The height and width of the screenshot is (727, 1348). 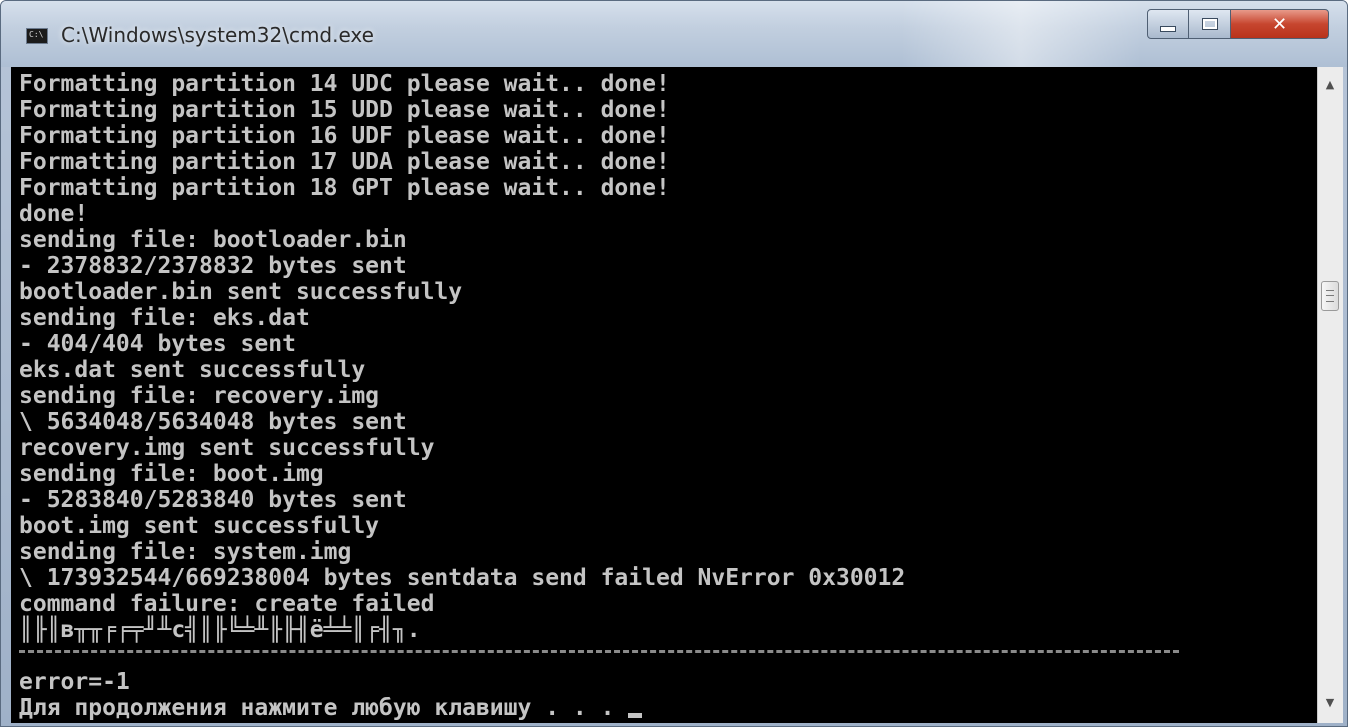 I want to click on scroll-thumb, so click(x=1330, y=397).